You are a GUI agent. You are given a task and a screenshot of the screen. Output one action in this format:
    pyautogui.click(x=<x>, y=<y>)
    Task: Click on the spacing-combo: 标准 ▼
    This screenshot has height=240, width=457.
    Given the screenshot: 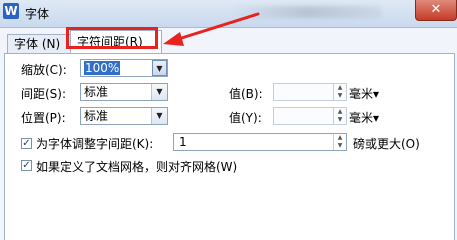 What is the action you would take?
    pyautogui.click(x=124, y=92)
    